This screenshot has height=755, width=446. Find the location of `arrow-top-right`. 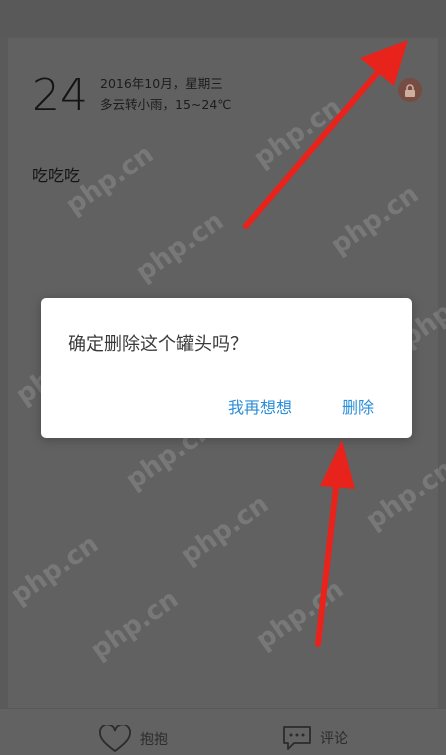

arrow-top-right is located at coordinates (325, 134).